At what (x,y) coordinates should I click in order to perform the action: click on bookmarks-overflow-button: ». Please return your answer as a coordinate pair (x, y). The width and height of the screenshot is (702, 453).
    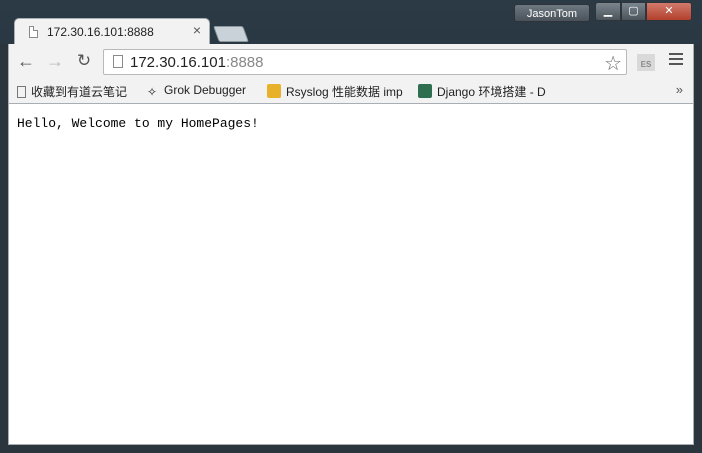
    Looking at the image, I should click on (679, 89).